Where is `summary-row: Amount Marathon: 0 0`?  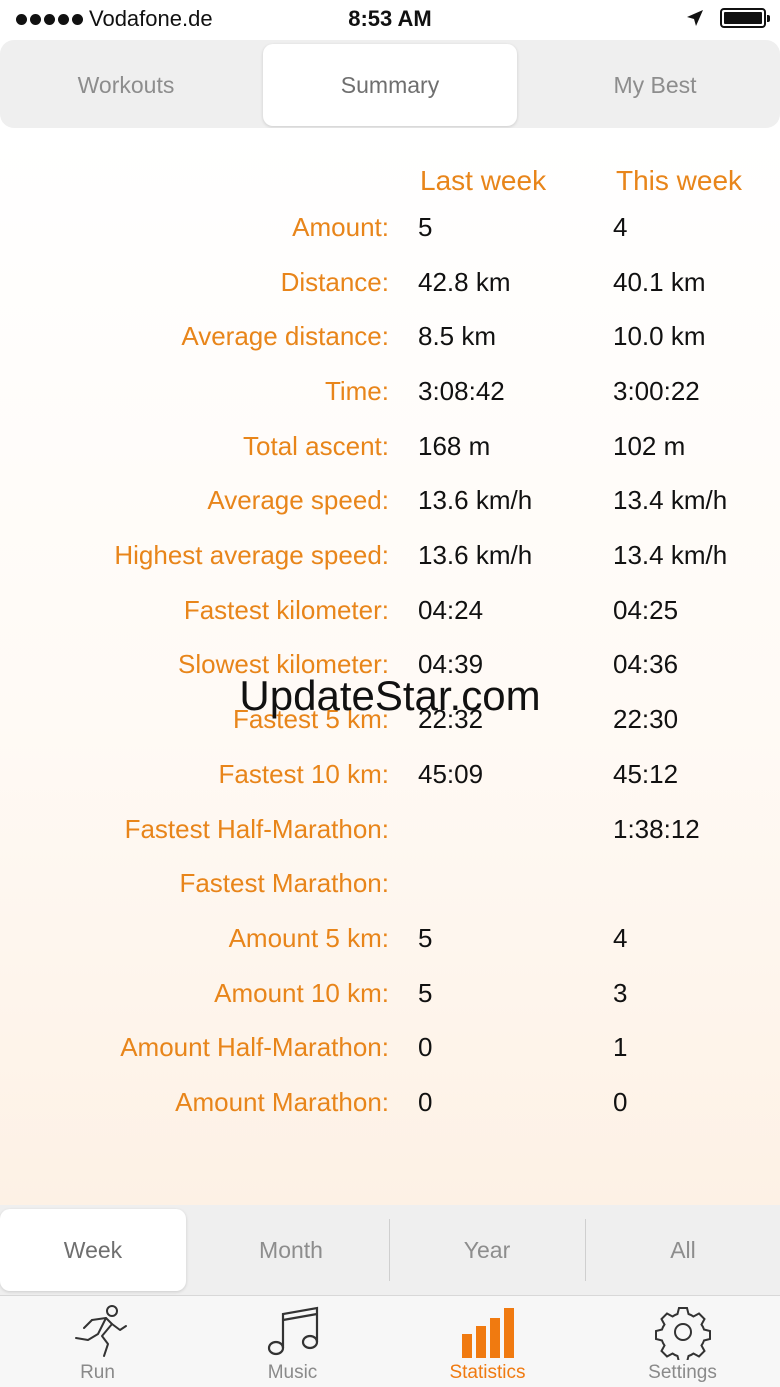 summary-row: Amount Marathon: 0 0 is located at coordinates (390, 1107).